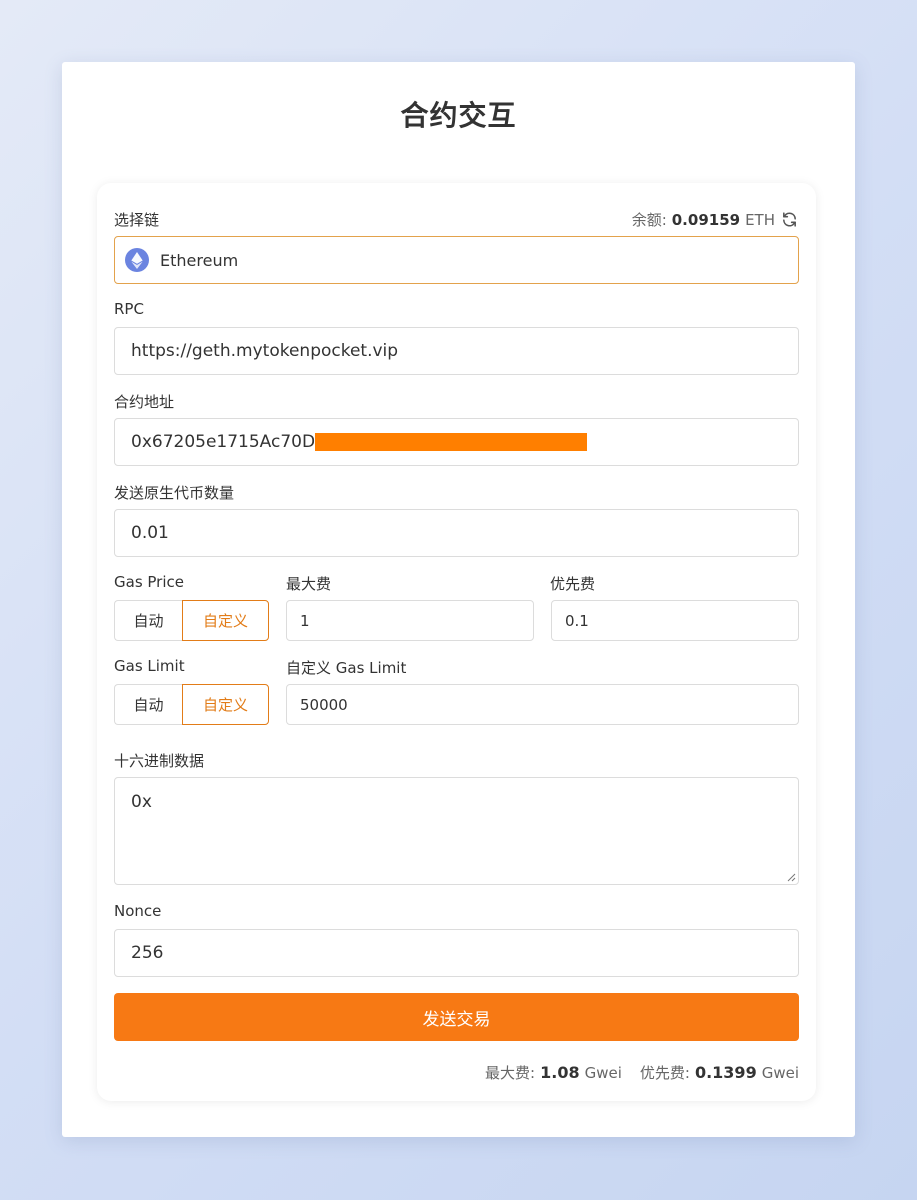  I want to click on max-fee-input: 1, so click(410, 620).